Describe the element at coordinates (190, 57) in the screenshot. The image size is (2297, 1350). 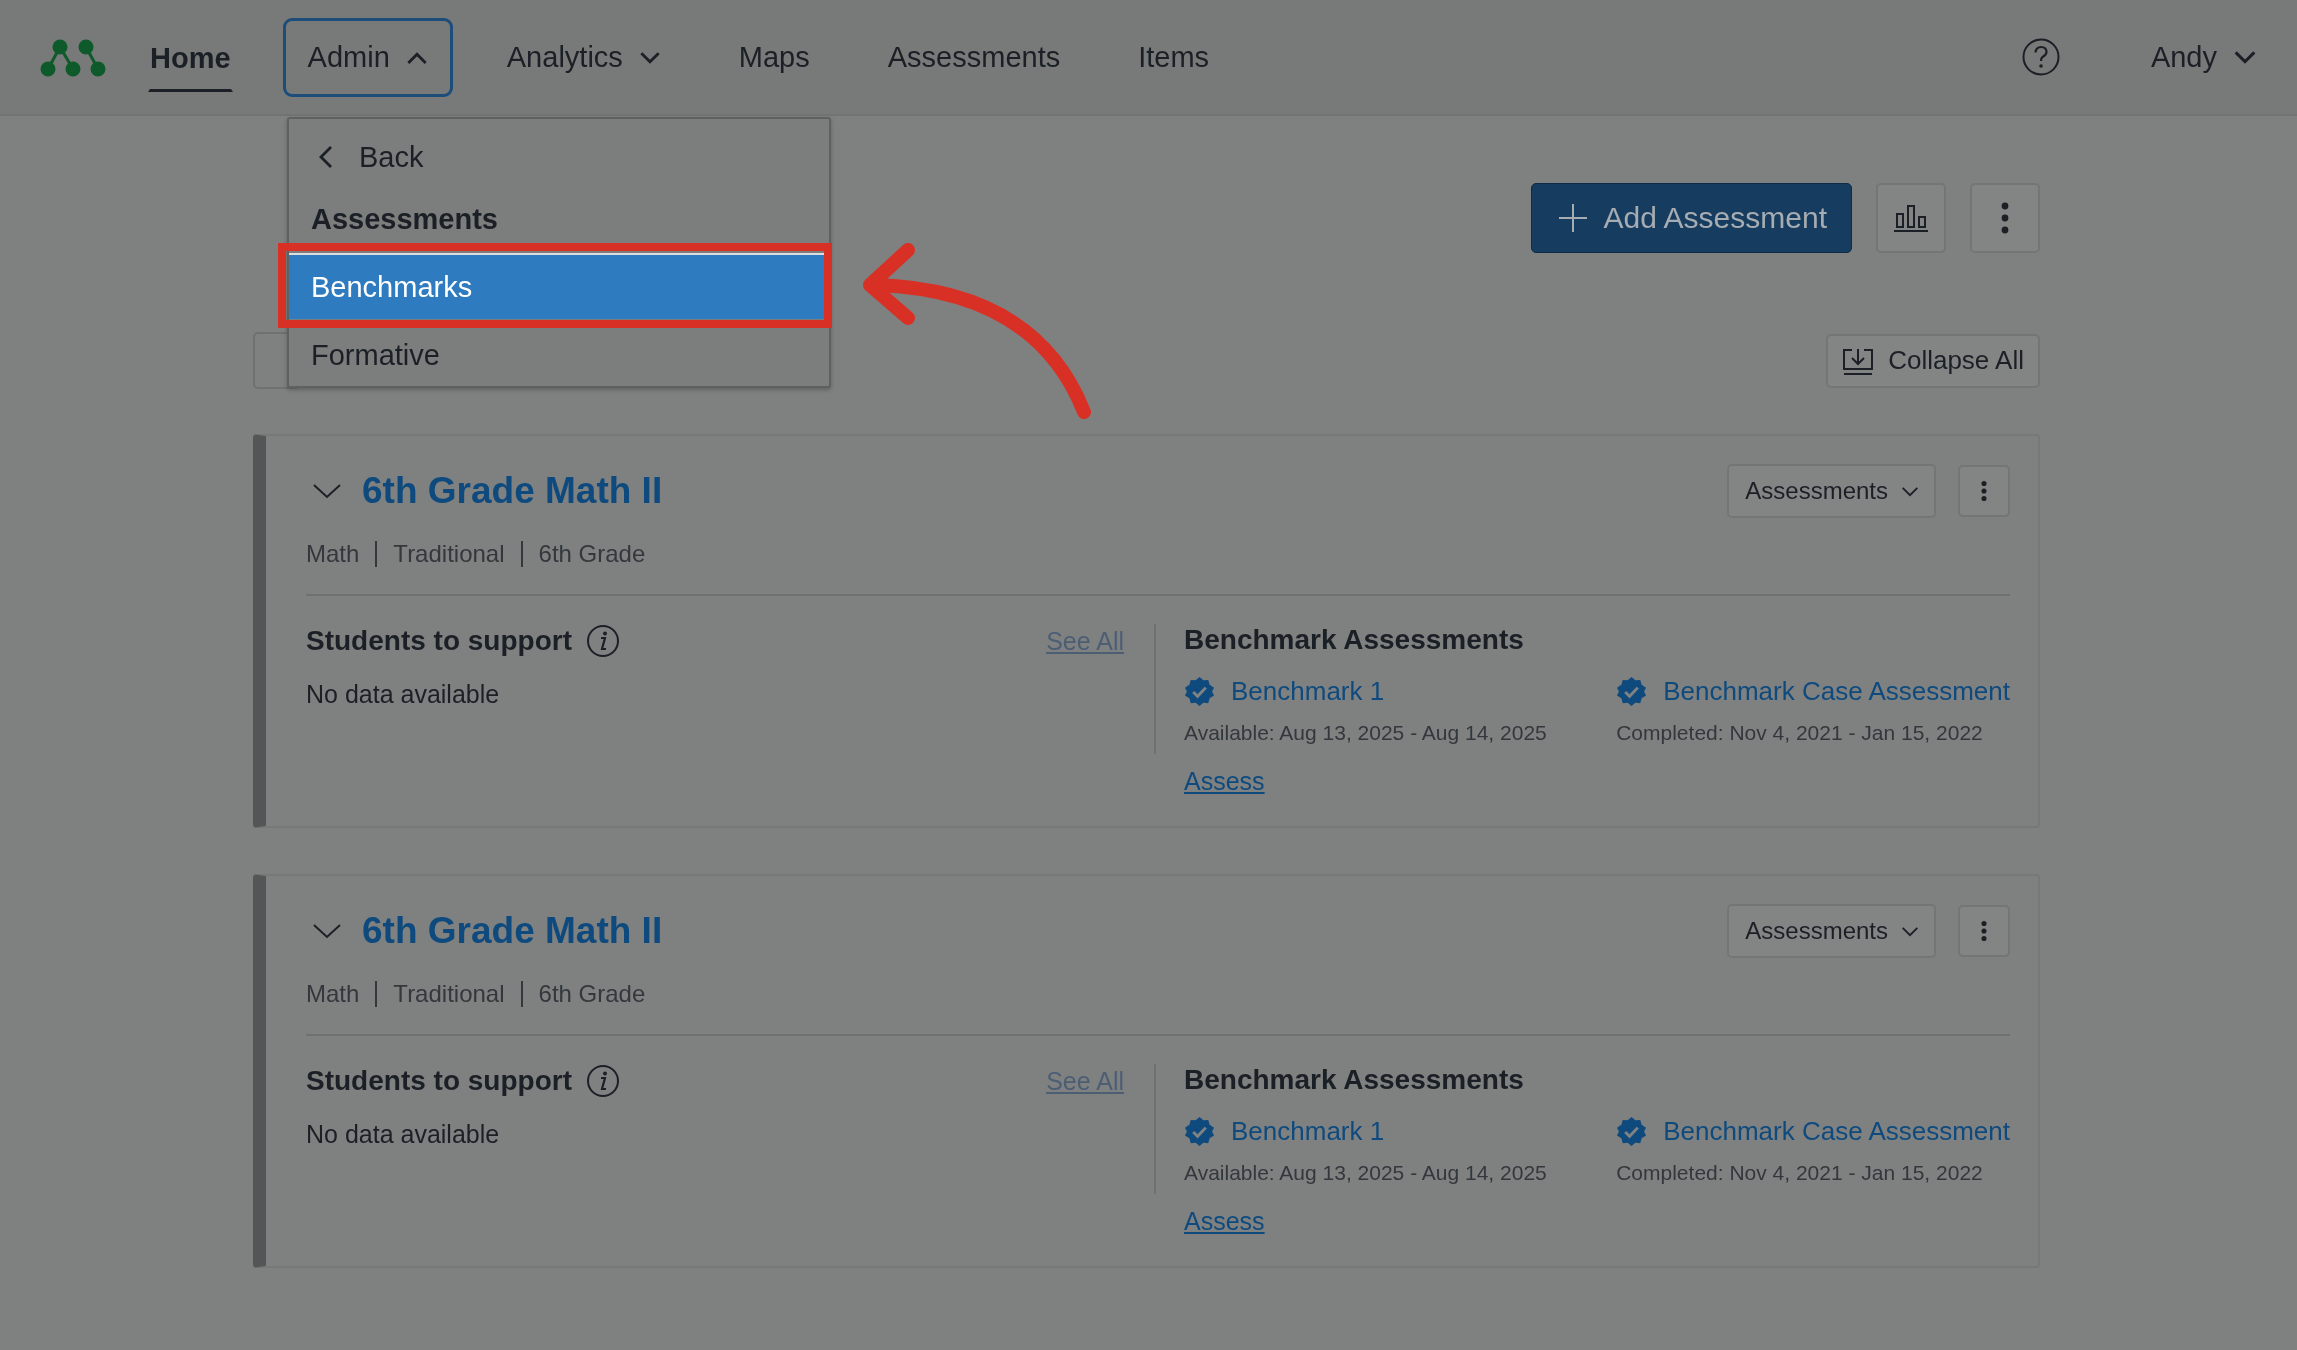
I see `nav-link: Home` at that location.